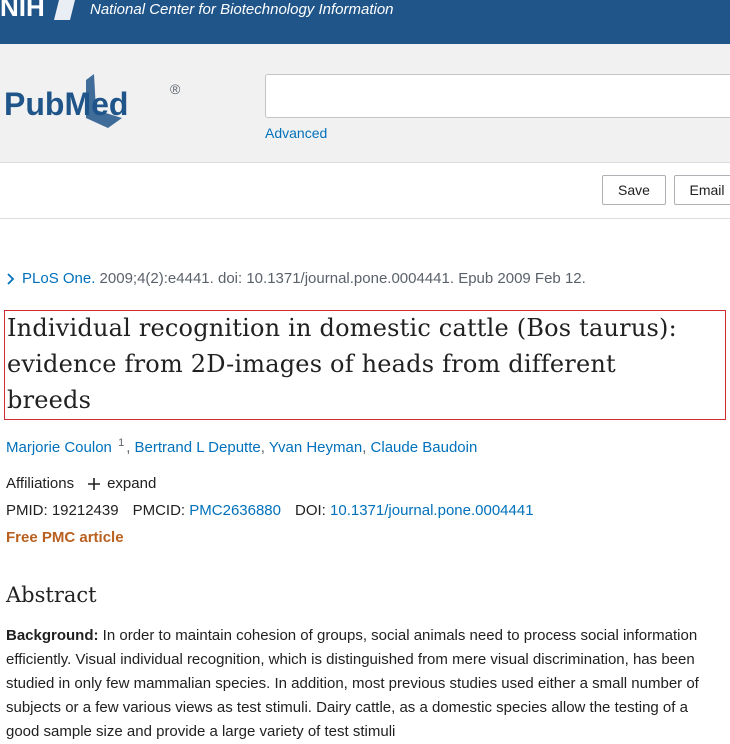  Describe the element at coordinates (94, 483) in the screenshot. I see `plus-icon` at that location.